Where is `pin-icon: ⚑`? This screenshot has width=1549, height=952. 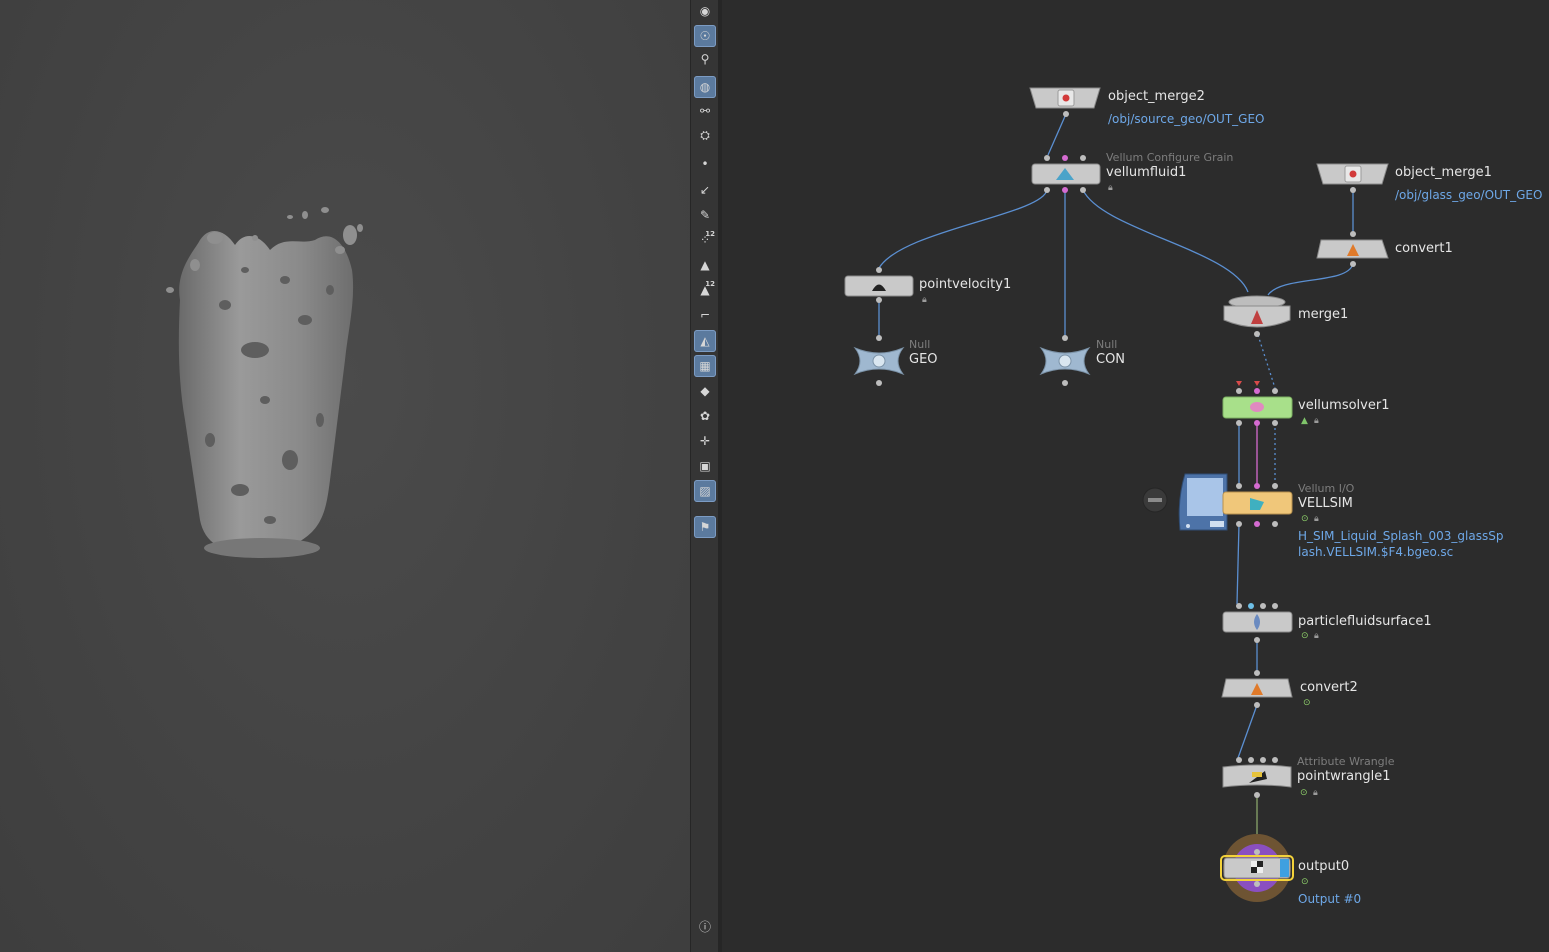 pin-icon: ⚑ is located at coordinates (705, 527).